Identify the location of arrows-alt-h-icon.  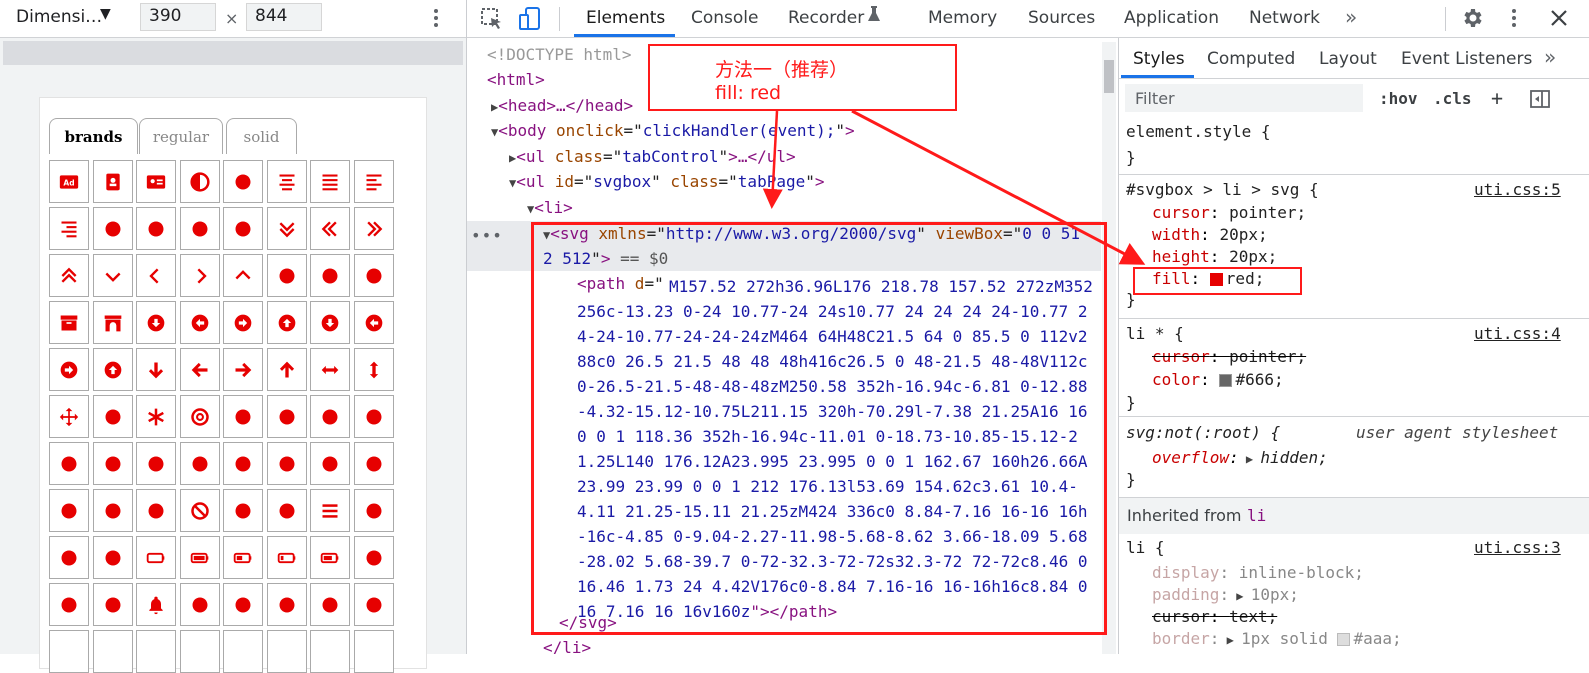
(330, 370).